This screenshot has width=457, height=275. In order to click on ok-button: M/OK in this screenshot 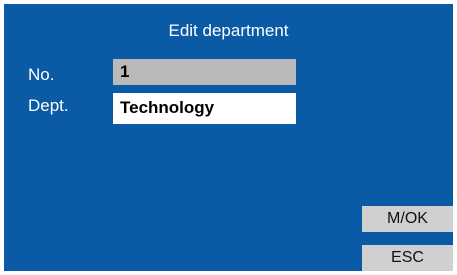, I will do `click(407, 219)`.